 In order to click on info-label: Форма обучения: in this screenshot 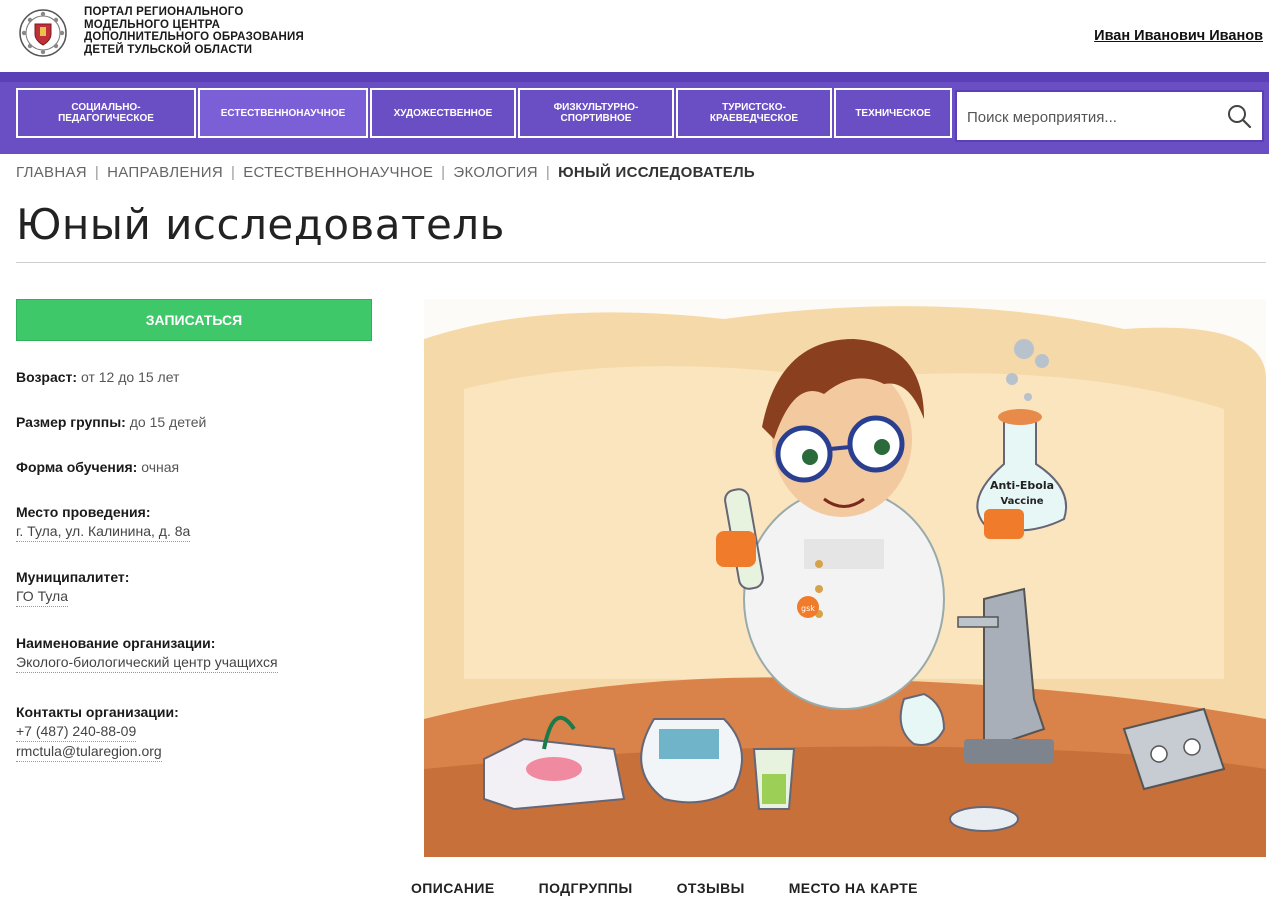, I will do `click(77, 467)`.